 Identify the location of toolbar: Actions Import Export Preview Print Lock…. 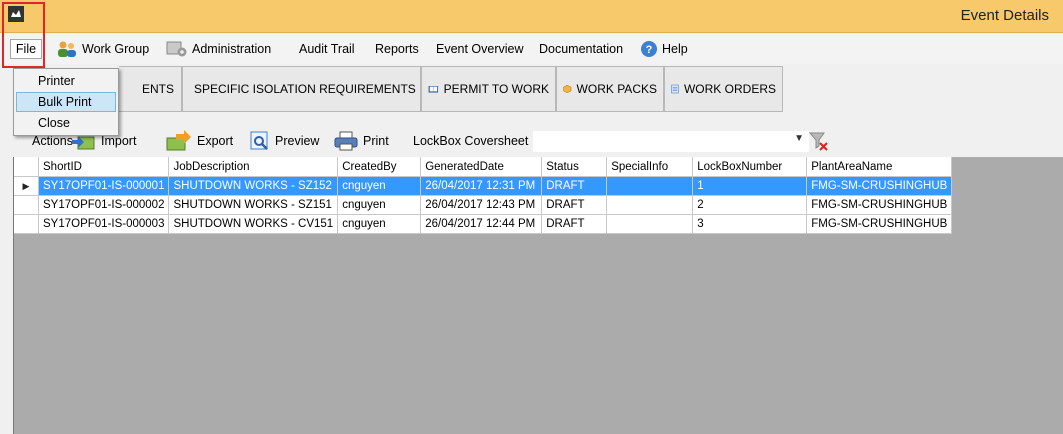
(531, 141).